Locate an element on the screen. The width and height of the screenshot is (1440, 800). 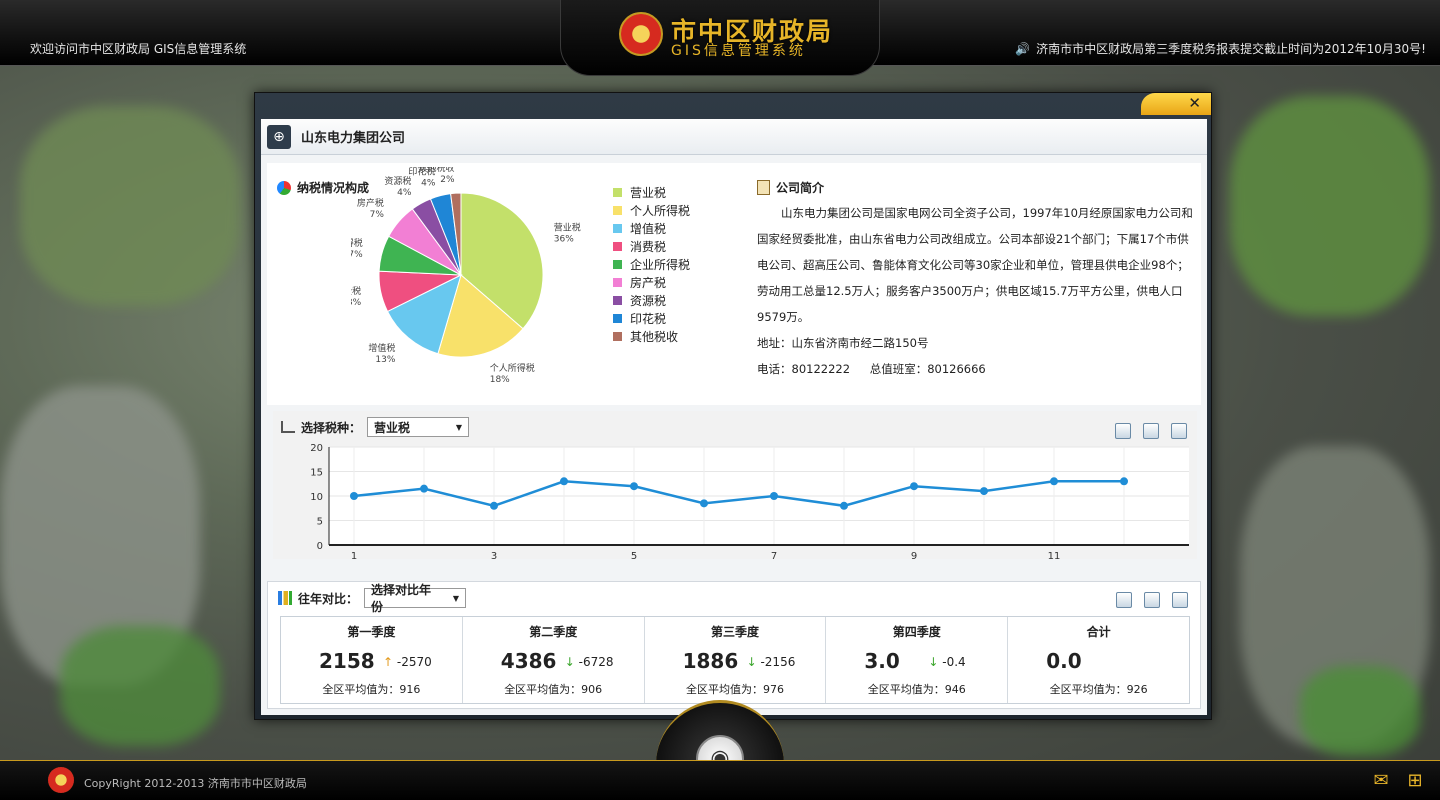
close-button: ✕ is located at coordinates (1176, 104).